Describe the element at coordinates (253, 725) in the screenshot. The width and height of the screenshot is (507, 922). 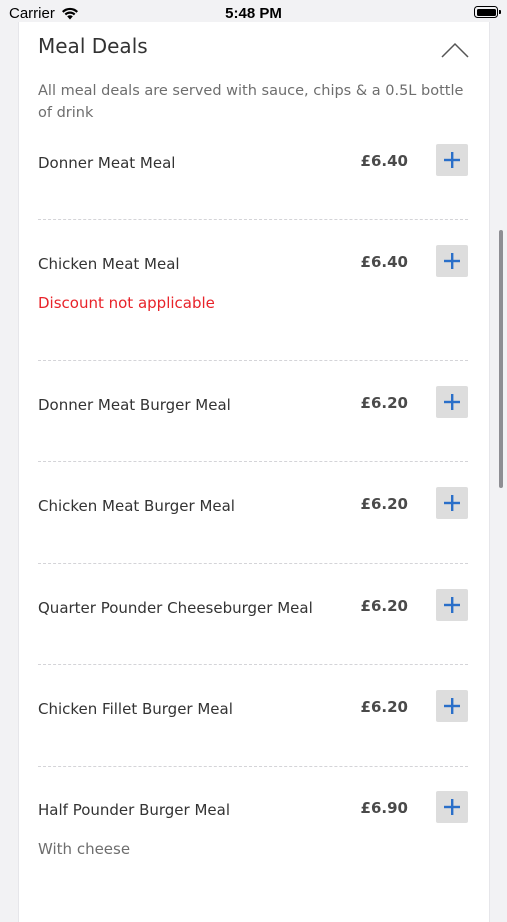
I see `menu-item: Chicken Fillet Burger Meal £6.20` at that location.